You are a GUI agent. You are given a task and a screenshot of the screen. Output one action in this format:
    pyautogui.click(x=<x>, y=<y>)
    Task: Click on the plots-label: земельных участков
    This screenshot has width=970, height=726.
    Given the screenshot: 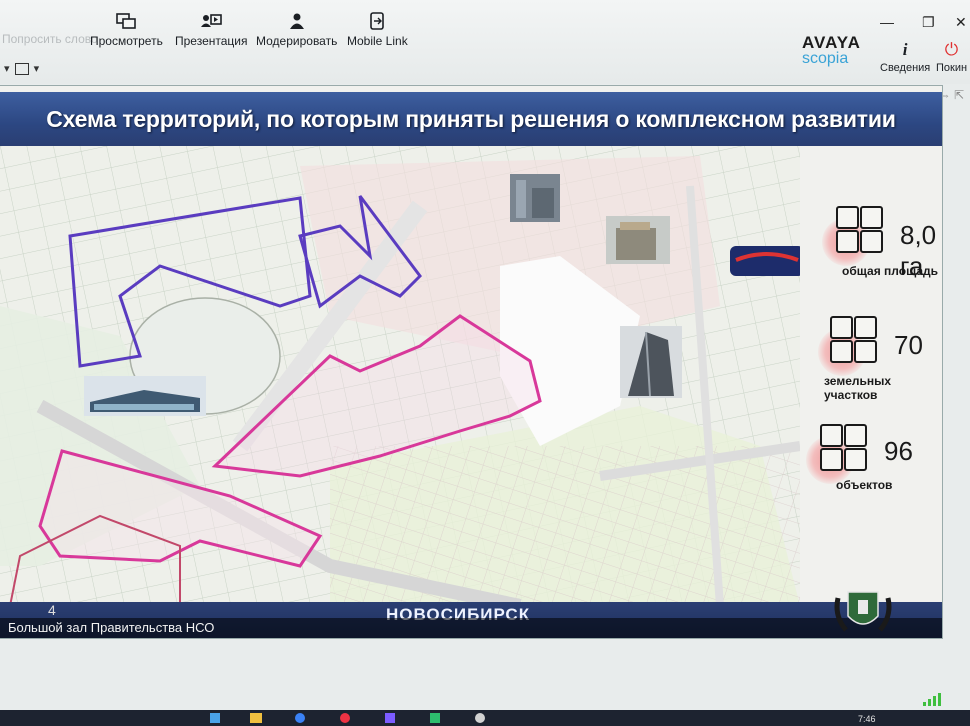 What is the action you would take?
    pyautogui.click(x=858, y=388)
    